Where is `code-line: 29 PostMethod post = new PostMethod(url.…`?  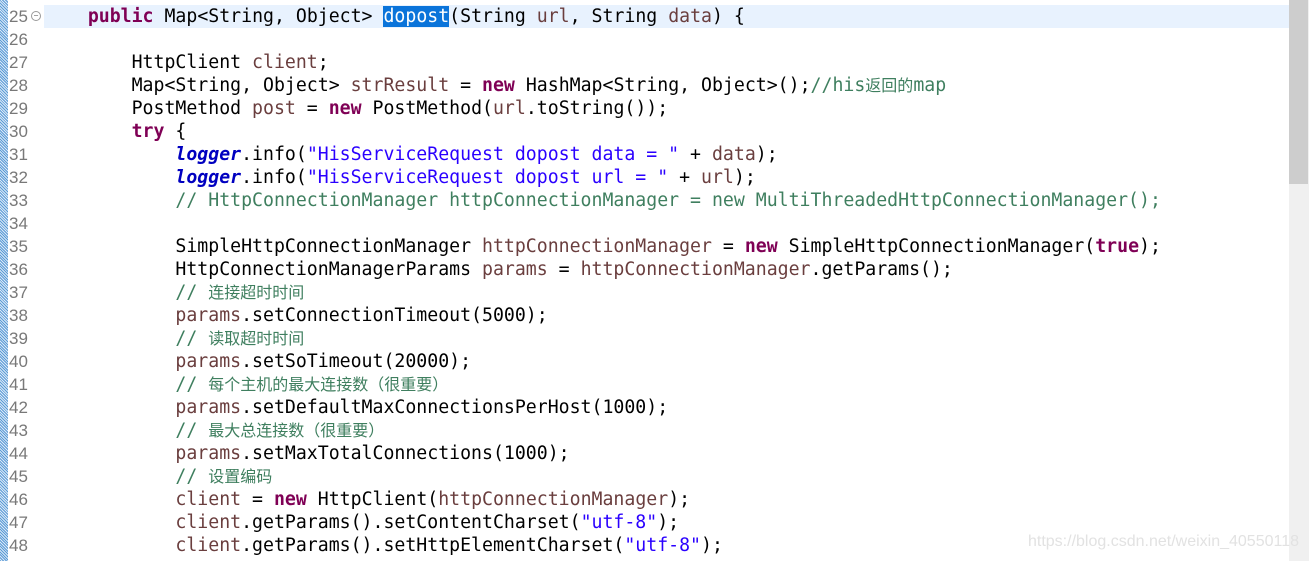 code-line: 29 PostMethod post = new PostMethod(url.… is located at coordinates (644, 108).